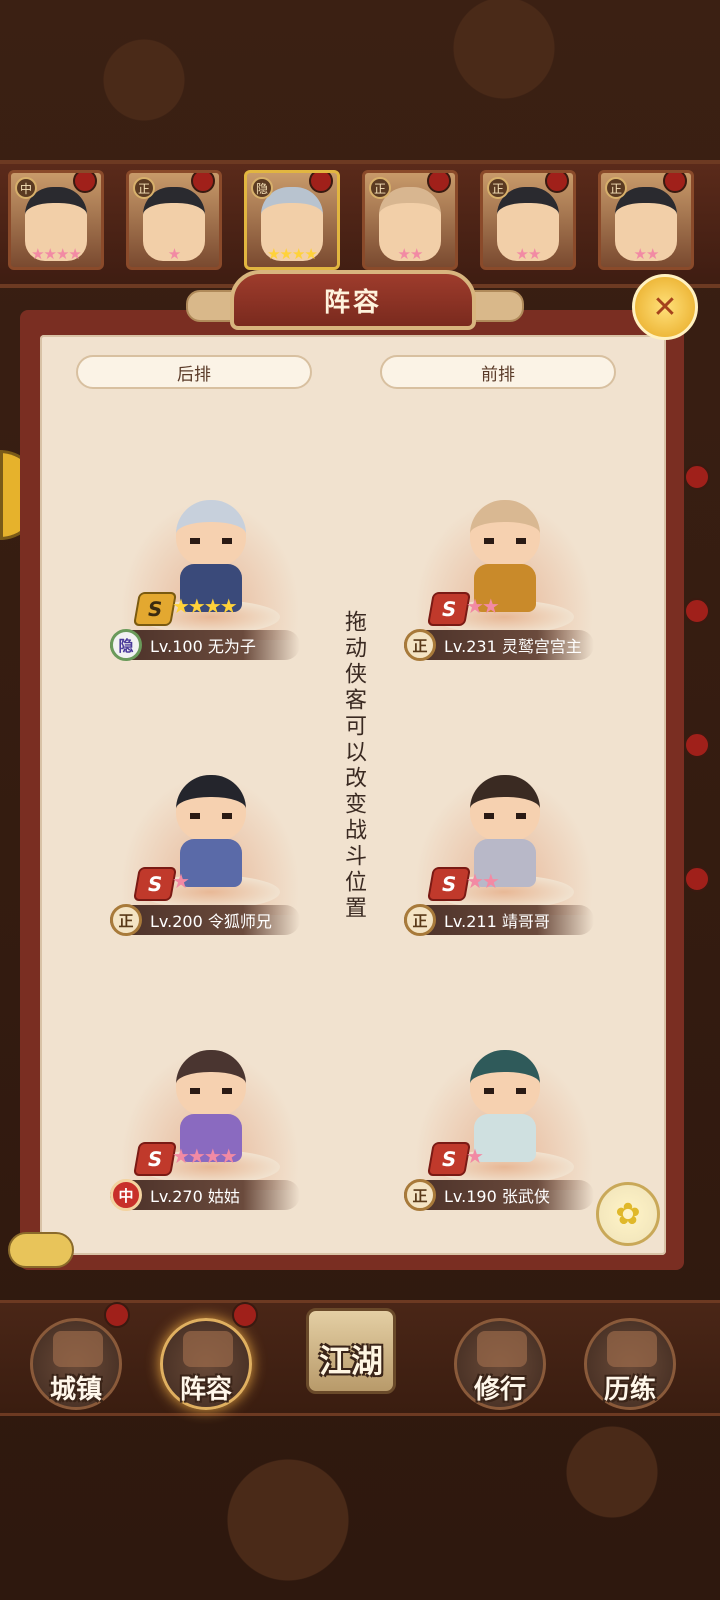 The width and height of the screenshot is (720, 1600). I want to click on panel-title: 阵容, so click(352, 302).